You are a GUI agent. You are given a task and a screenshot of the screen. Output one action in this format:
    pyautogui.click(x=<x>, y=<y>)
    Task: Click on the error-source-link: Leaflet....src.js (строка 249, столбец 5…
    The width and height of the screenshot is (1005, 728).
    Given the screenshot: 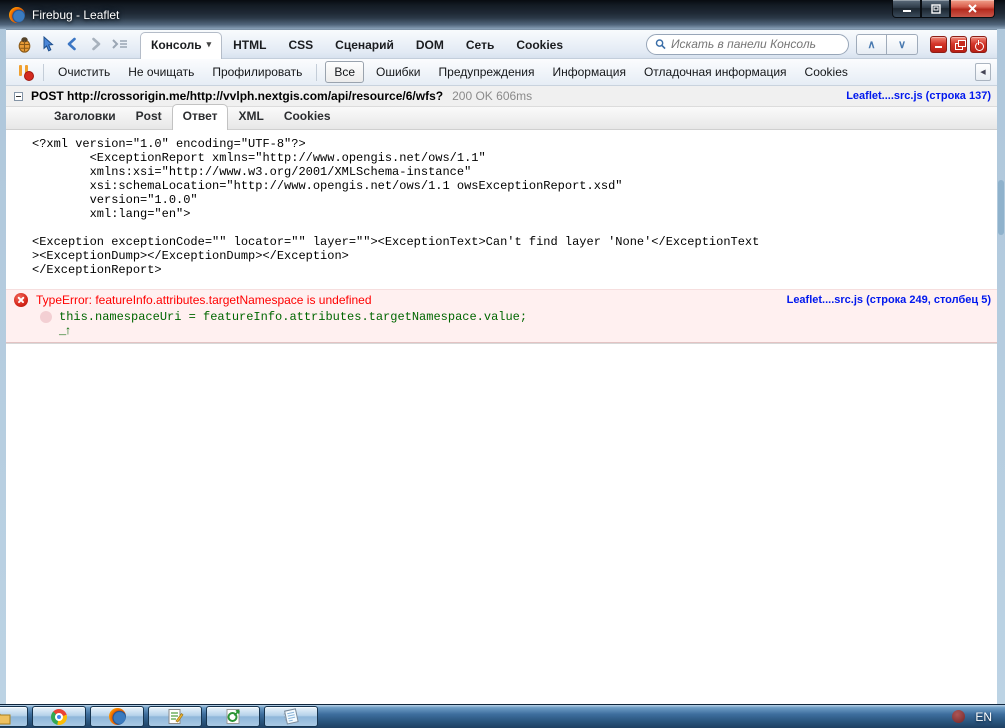 What is the action you would take?
    pyautogui.click(x=889, y=300)
    